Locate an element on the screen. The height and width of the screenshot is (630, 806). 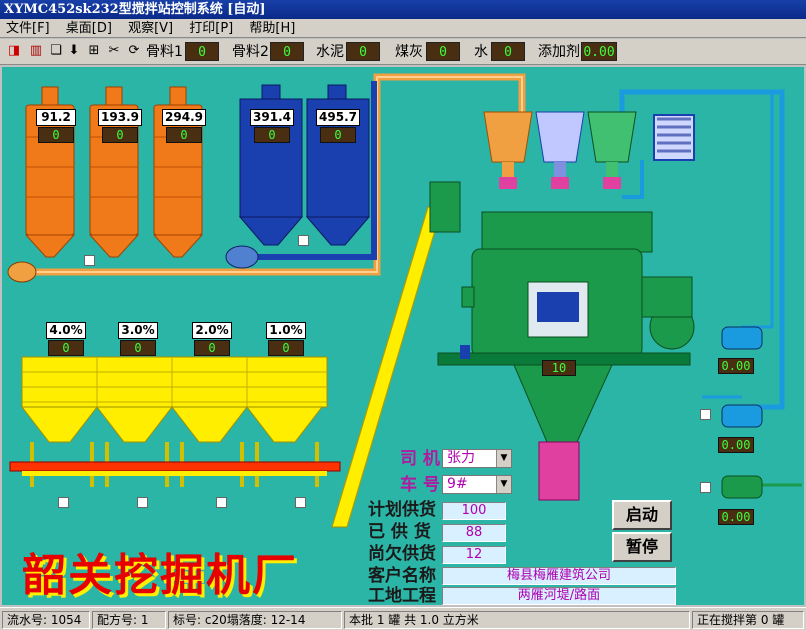
menu-desktop: 桌面[D] is located at coordinates (89, 28).